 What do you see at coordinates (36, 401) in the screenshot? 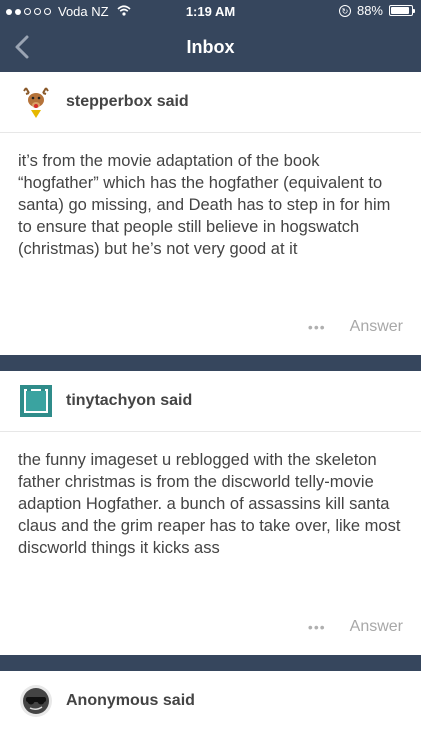
I see `teal-square-avatar` at bounding box center [36, 401].